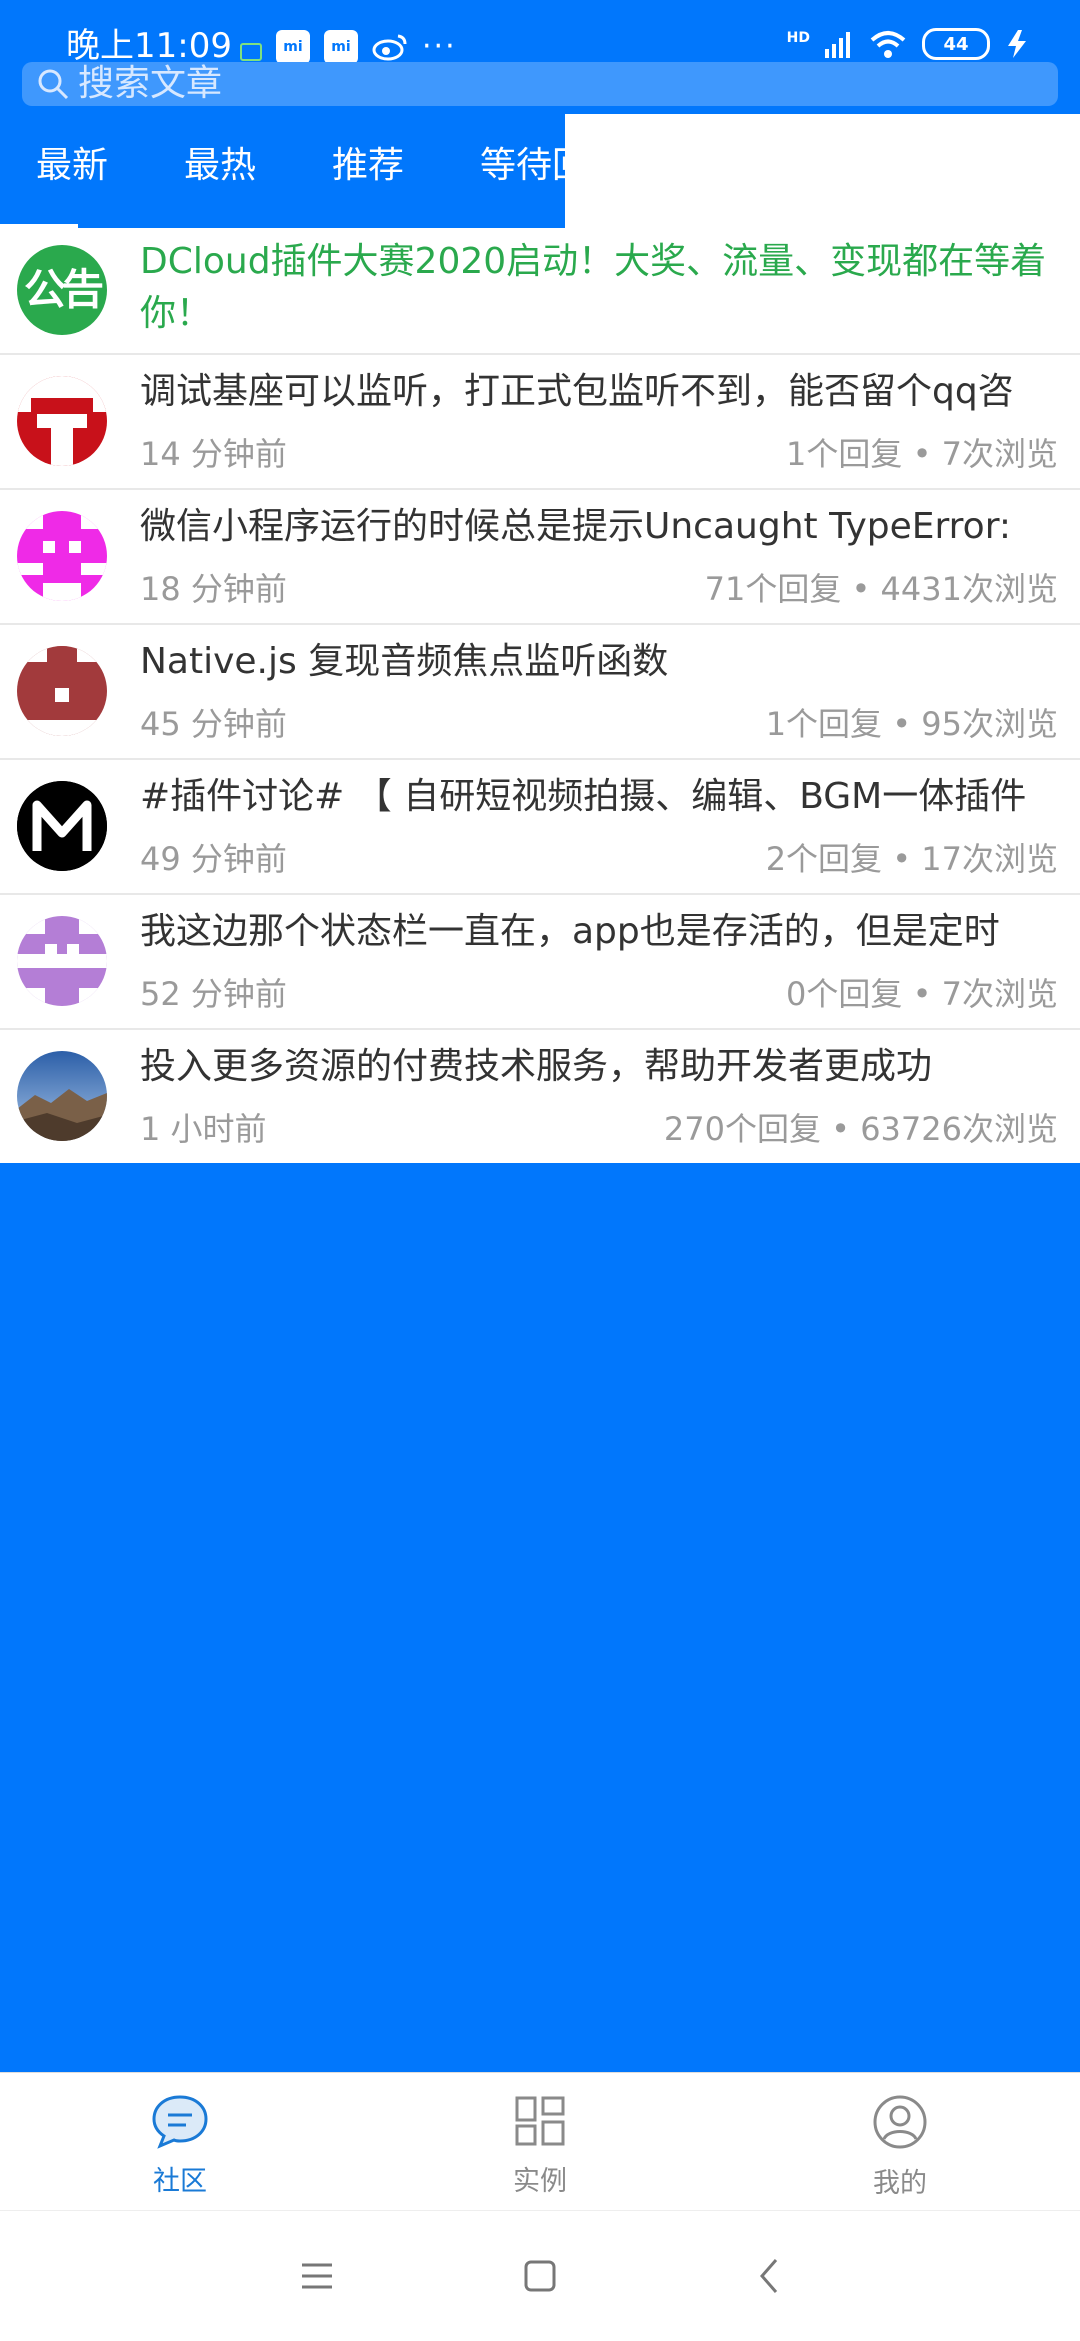 Image resolution: width=1080 pixels, height=2341 pixels. Describe the element at coordinates (341, 47) in the screenshot. I see `mi-app-icon-2: mi` at that location.